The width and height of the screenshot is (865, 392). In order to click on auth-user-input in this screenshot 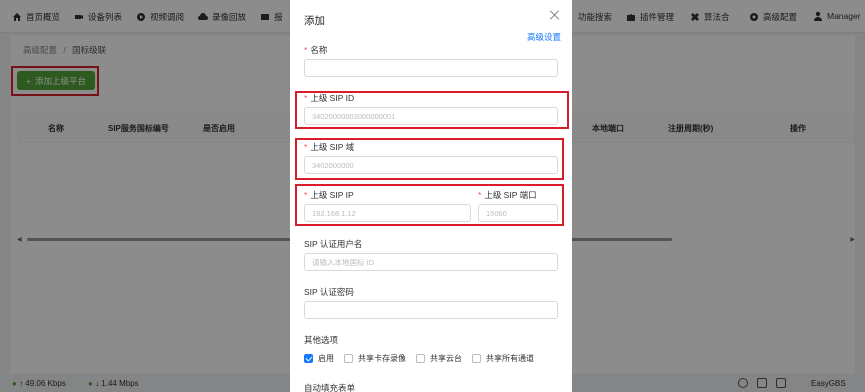, I will do `click(431, 262)`.